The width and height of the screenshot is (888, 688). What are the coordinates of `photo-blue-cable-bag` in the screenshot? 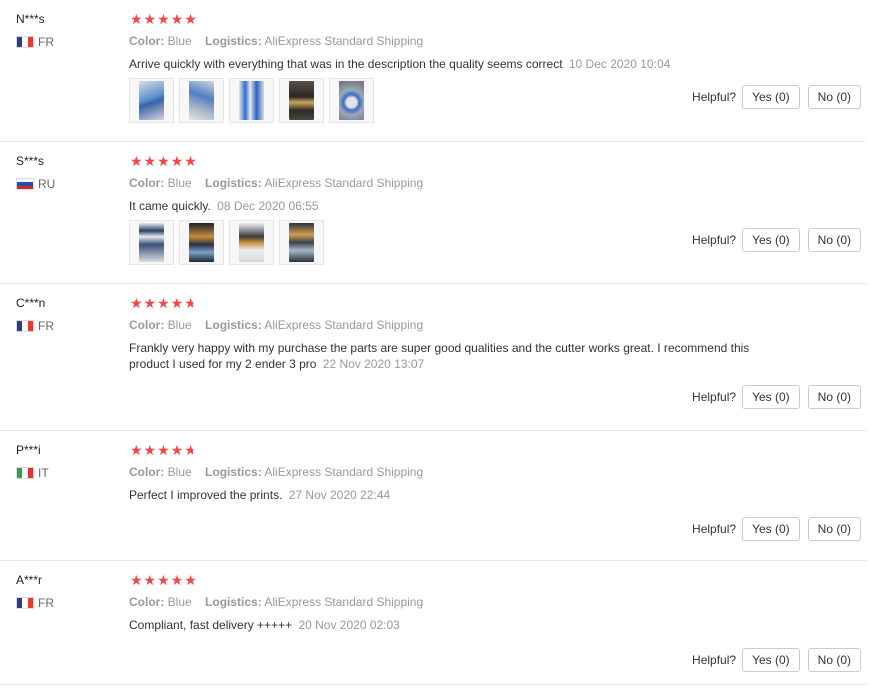 It's located at (201, 100).